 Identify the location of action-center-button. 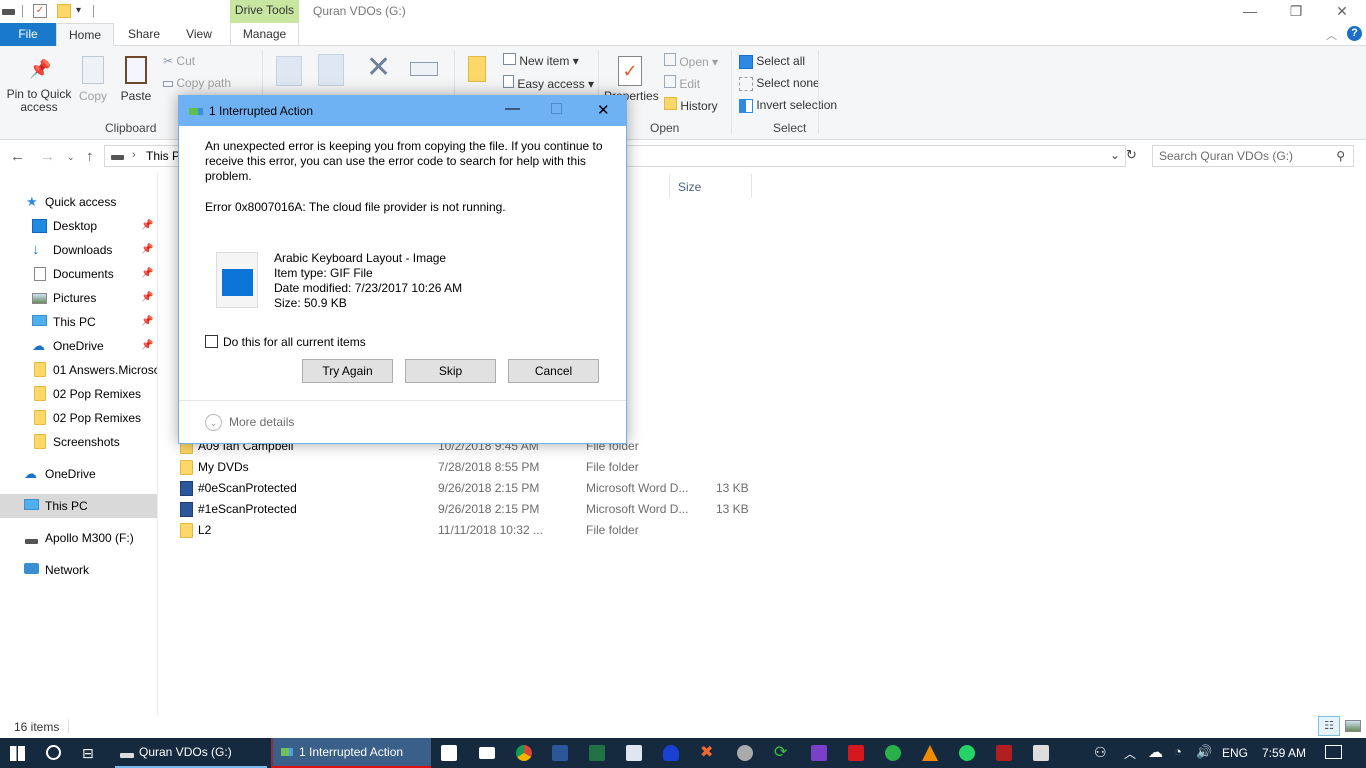
(1333, 752).